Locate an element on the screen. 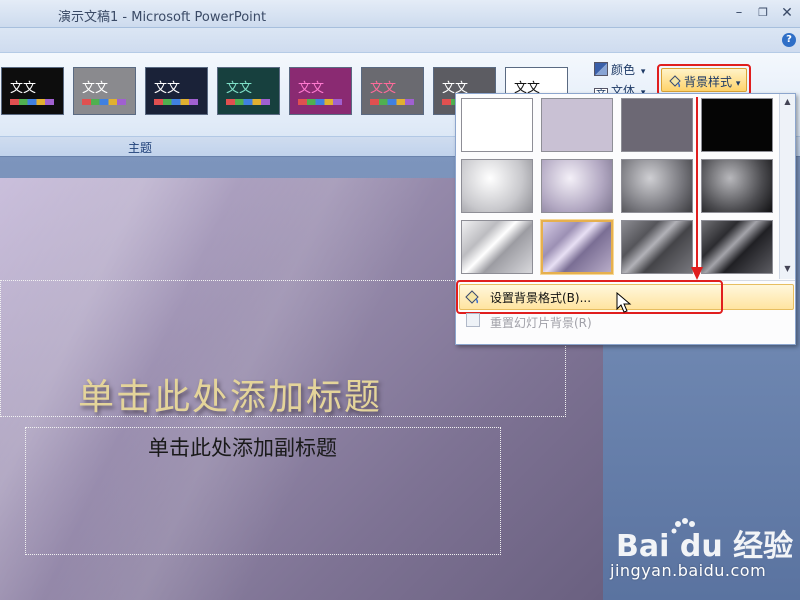 This screenshot has width=800, height=600. scroll-down-icon: ▼ is located at coordinates (787, 268).